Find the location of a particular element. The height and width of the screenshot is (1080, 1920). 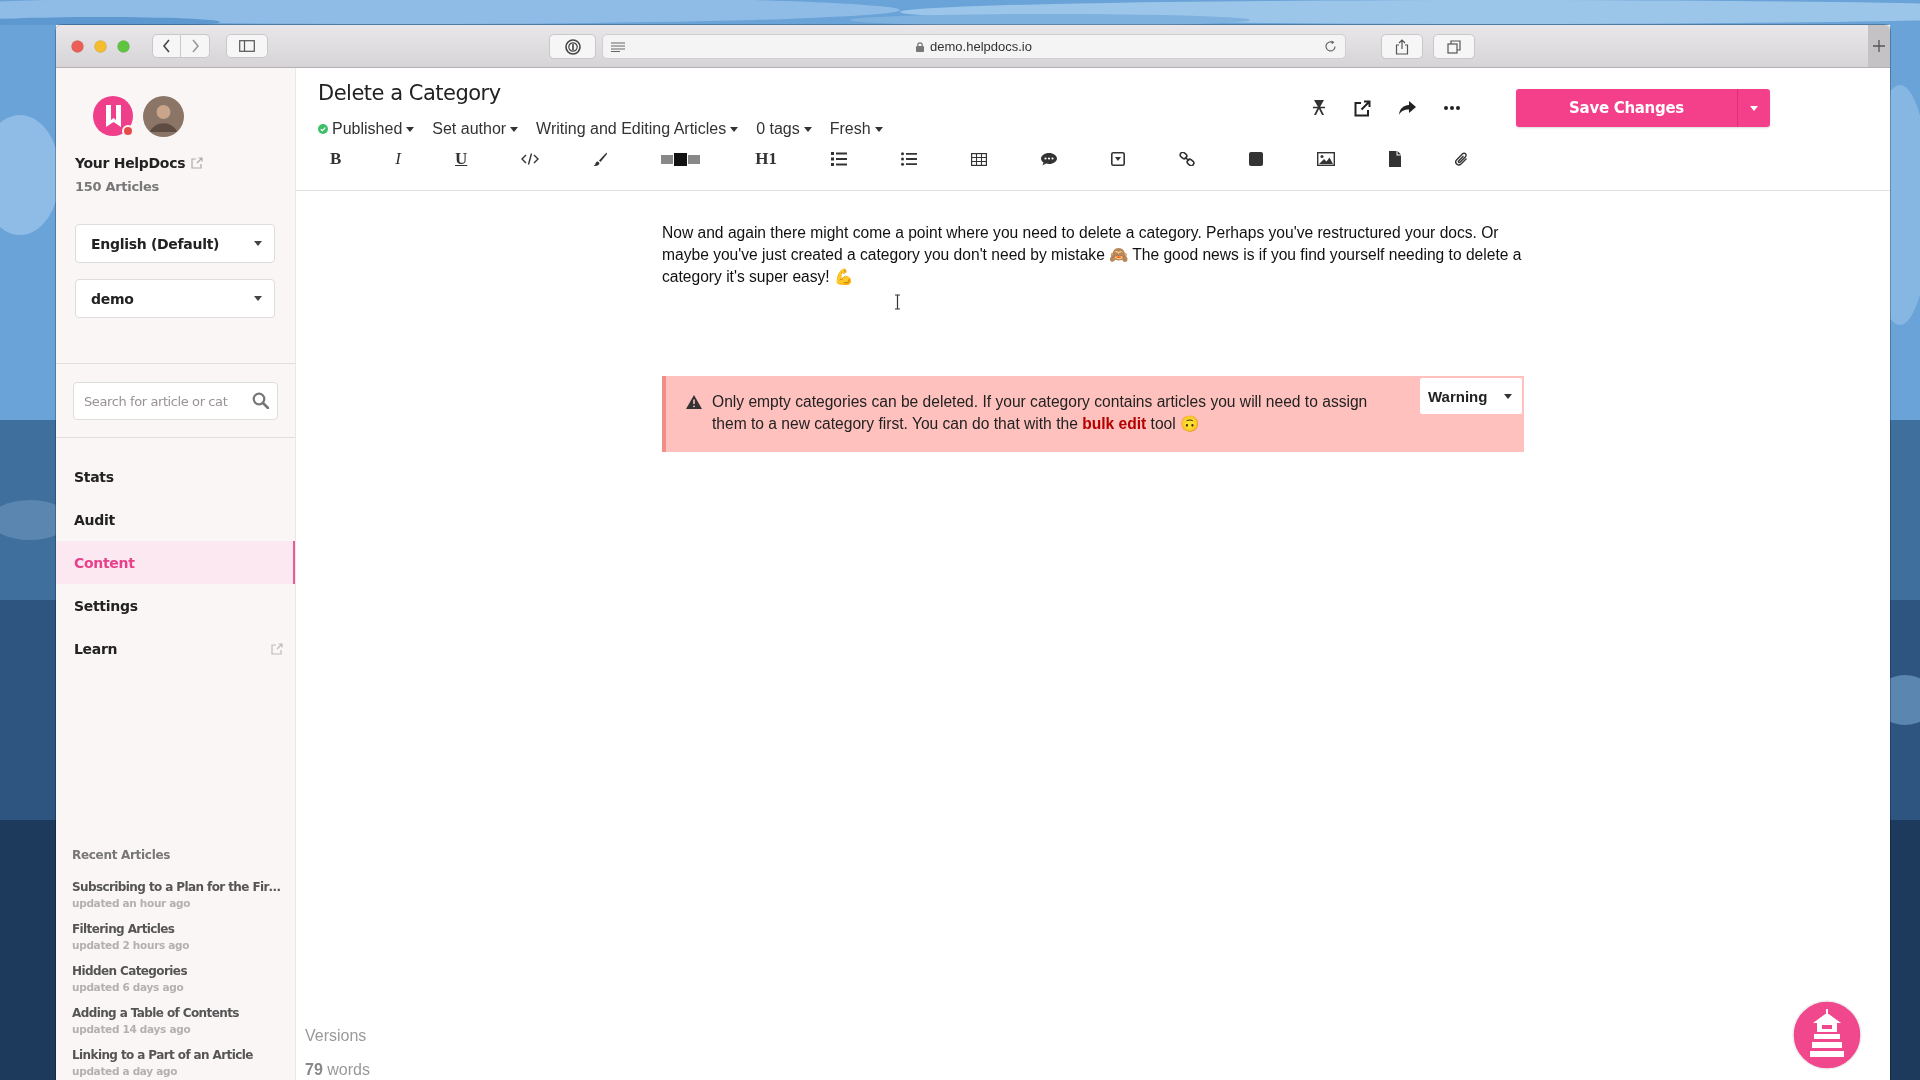

italic-button: I is located at coordinates (398, 159).